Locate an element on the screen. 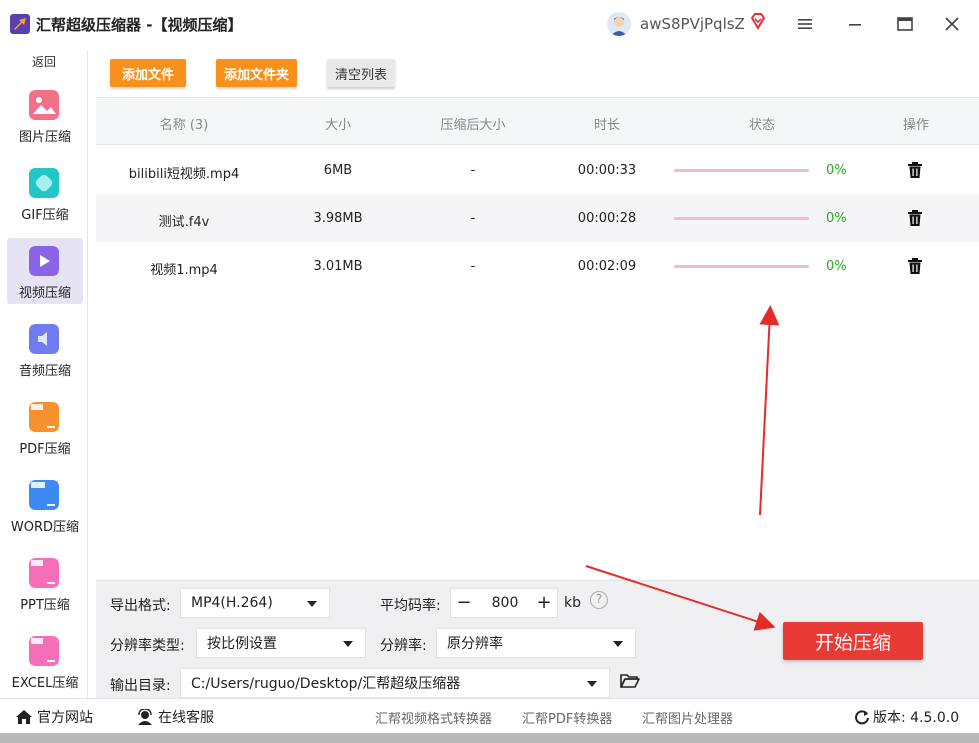  file-name: 测试.f4v is located at coordinates (184, 222).